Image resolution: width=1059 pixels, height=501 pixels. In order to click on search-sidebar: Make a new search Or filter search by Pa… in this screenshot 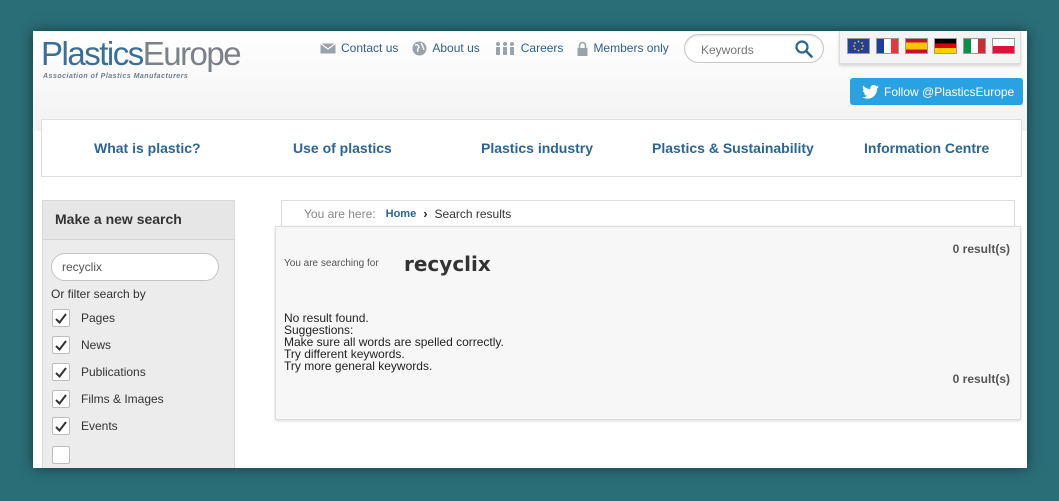, I will do `click(138, 334)`.